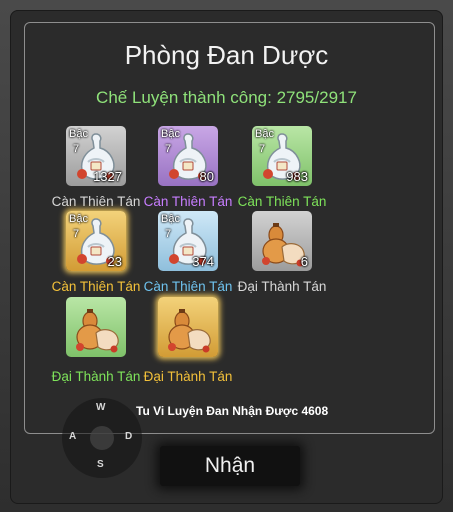 The width and height of the screenshot is (453, 512). Describe the element at coordinates (129, 436) in the screenshot. I see `joystick-key-right: D` at that location.